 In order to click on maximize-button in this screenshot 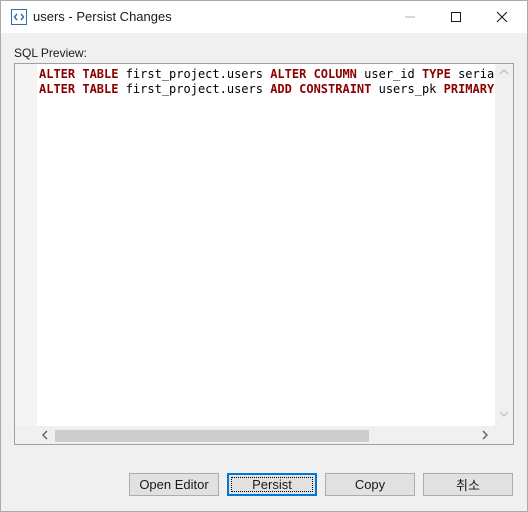, I will do `click(456, 17)`.